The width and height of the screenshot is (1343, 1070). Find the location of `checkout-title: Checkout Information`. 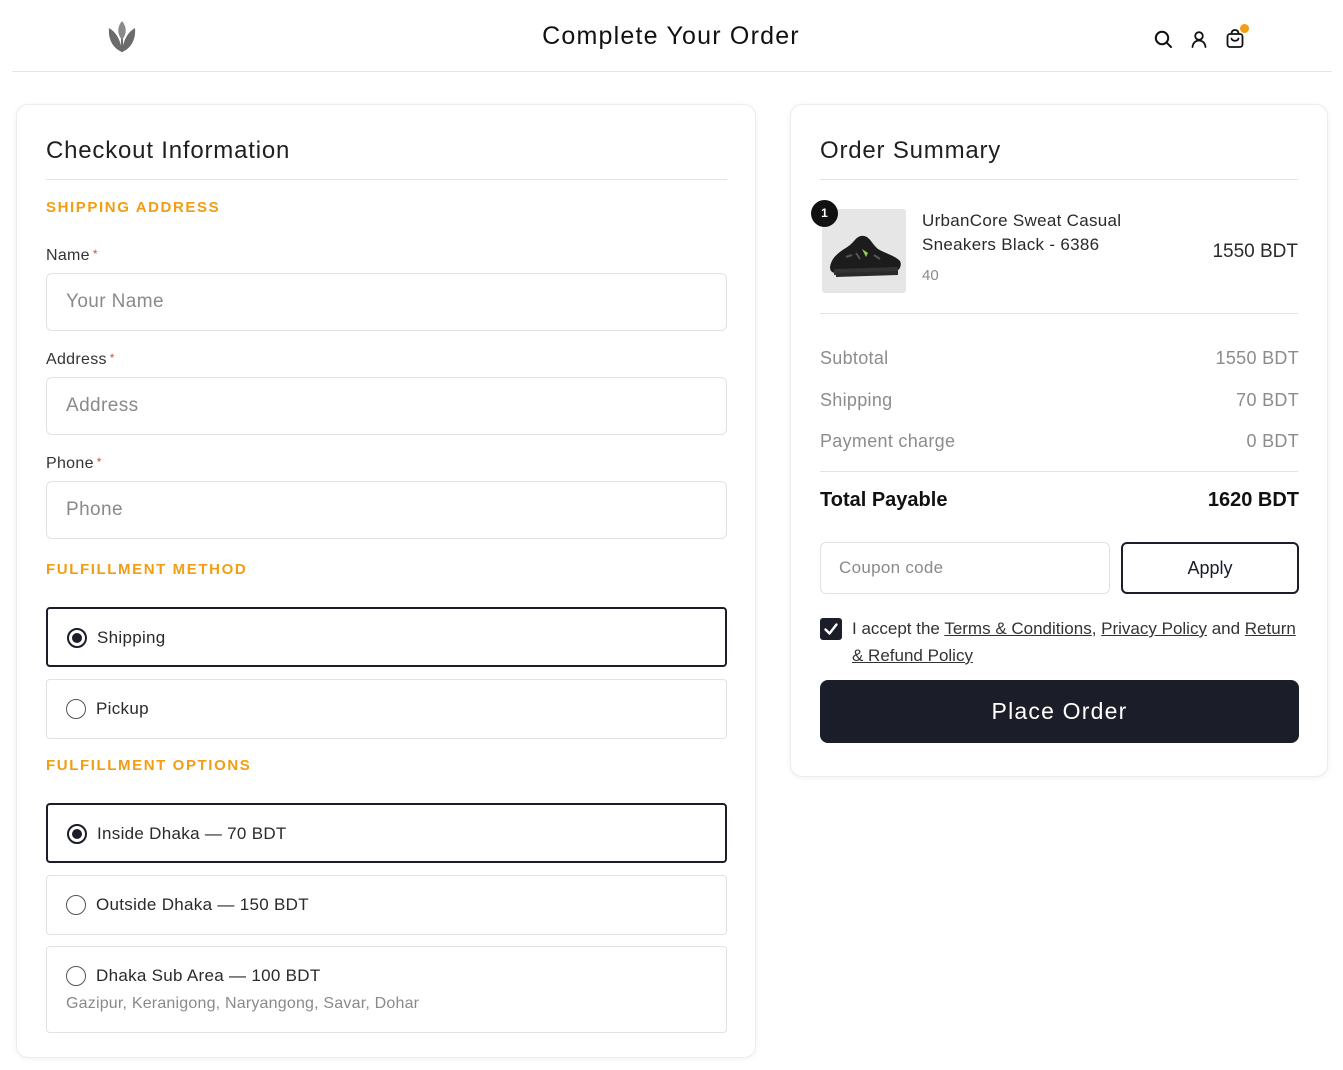

checkout-title: Checkout Information is located at coordinates (168, 150).